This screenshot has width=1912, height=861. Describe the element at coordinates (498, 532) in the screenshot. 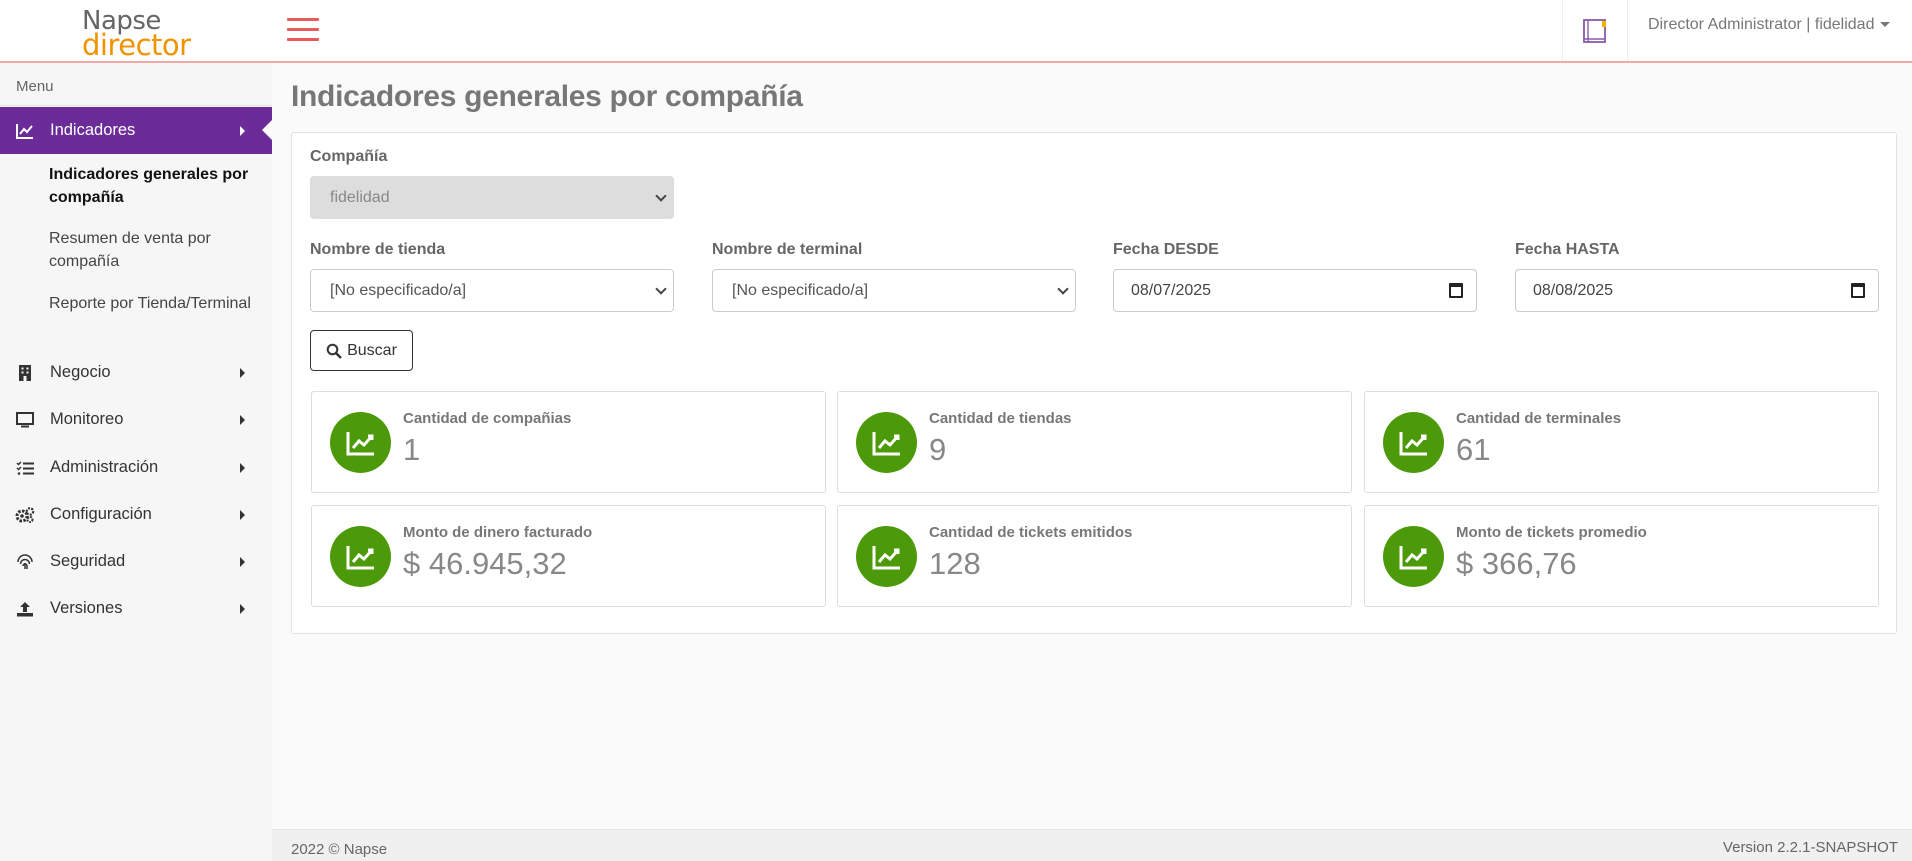

I see `kpi-label: Monto de dinero facturado` at that location.